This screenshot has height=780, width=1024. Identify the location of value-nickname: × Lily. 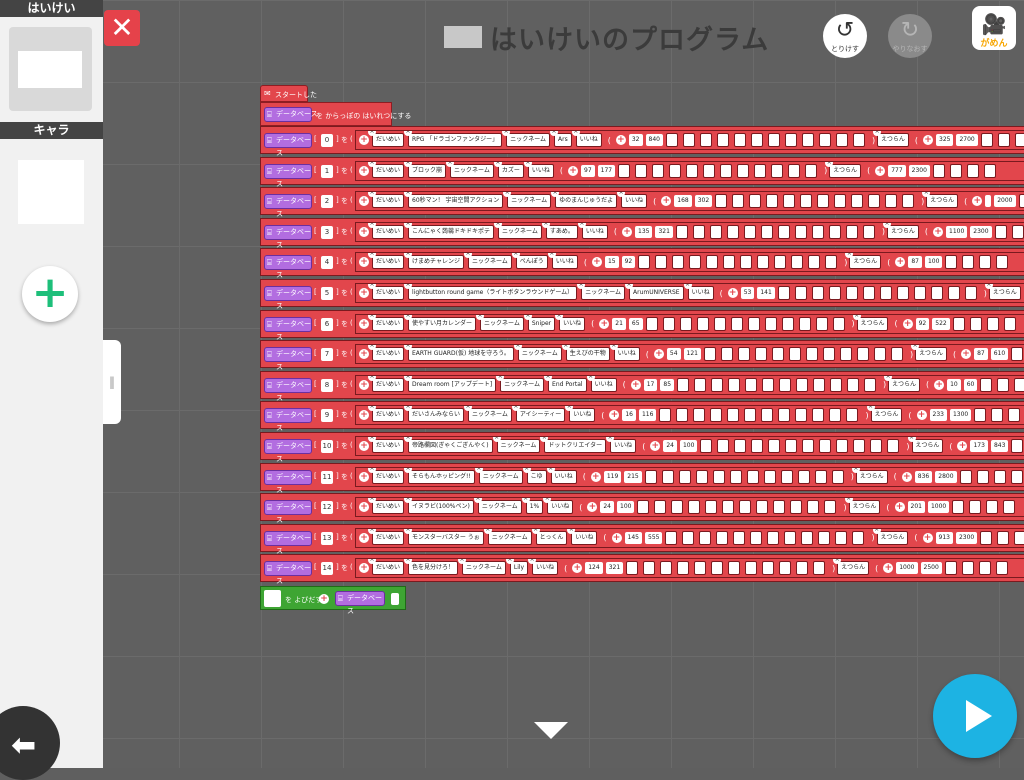
(517, 567).